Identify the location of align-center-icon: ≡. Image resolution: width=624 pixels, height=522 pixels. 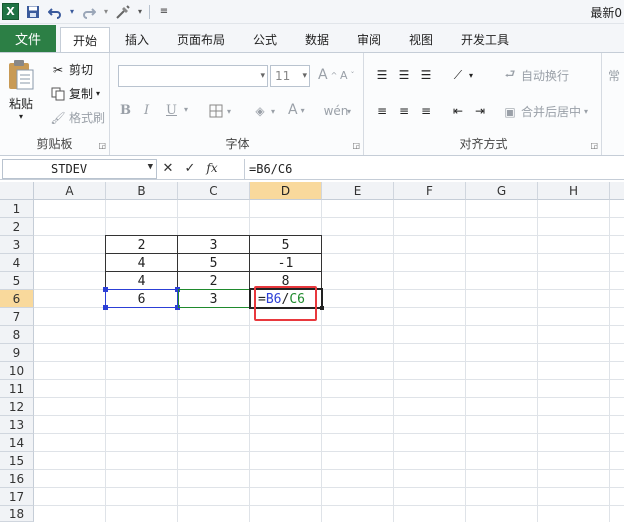
(404, 111).